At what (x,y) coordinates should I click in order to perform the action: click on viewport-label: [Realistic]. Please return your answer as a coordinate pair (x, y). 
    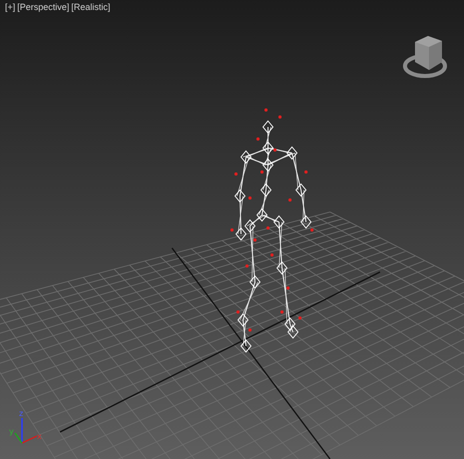
    Looking at the image, I should click on (90, 7).